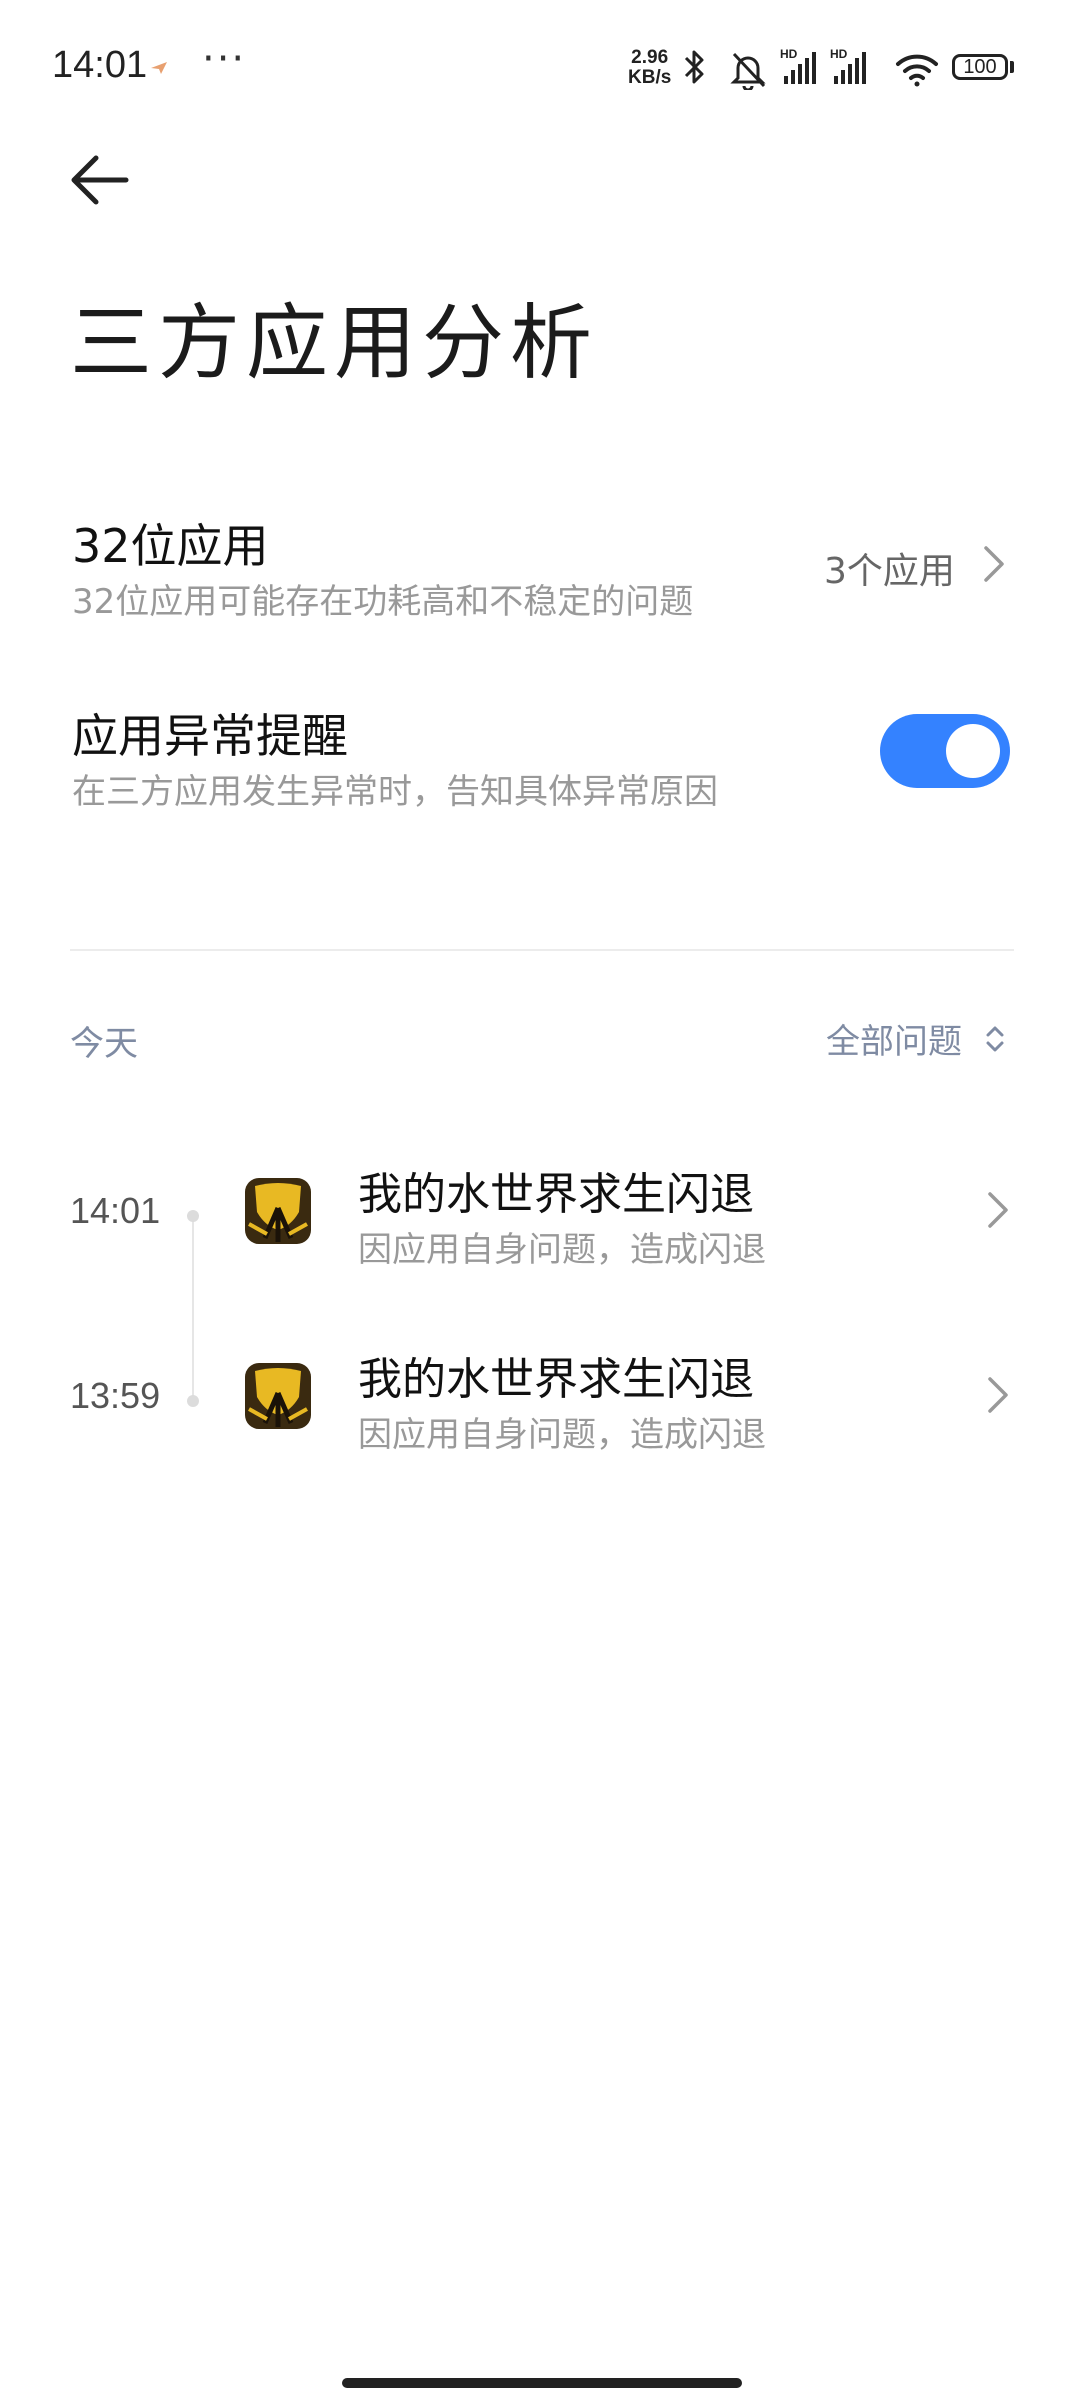 This screenshot has width=1080, height=2400. I want to click on app32-title: 32位应用, so click(170, 546).